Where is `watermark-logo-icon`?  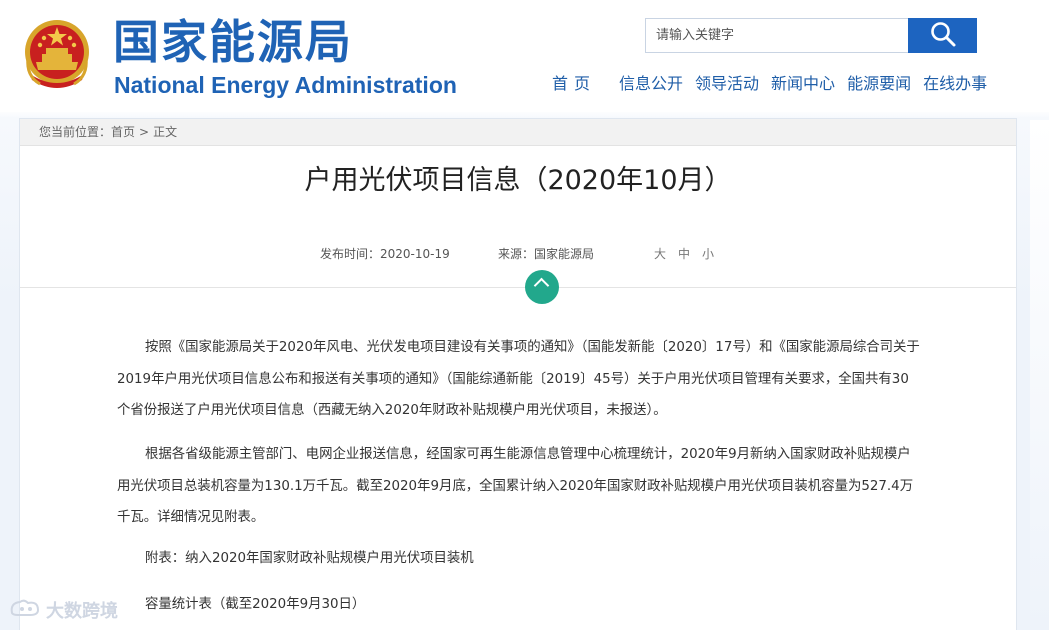 watermark-logo-icon is located at coordinates (27, 610).